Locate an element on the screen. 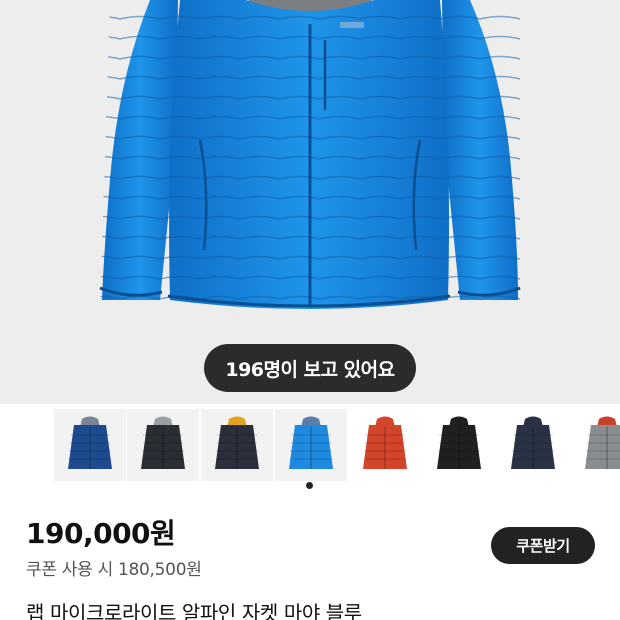  thumbnail-black is located at coordinates (163, 445).